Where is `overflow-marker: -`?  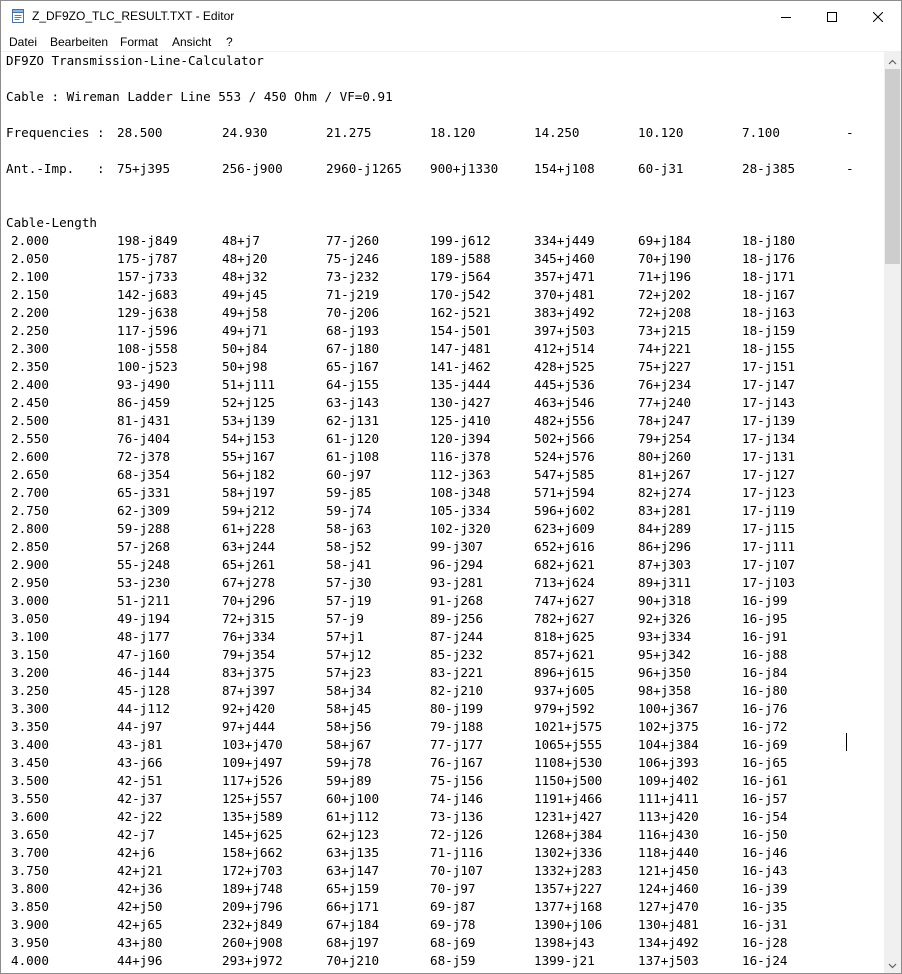
overflow-marker: - is located at coordinates (850, 168).